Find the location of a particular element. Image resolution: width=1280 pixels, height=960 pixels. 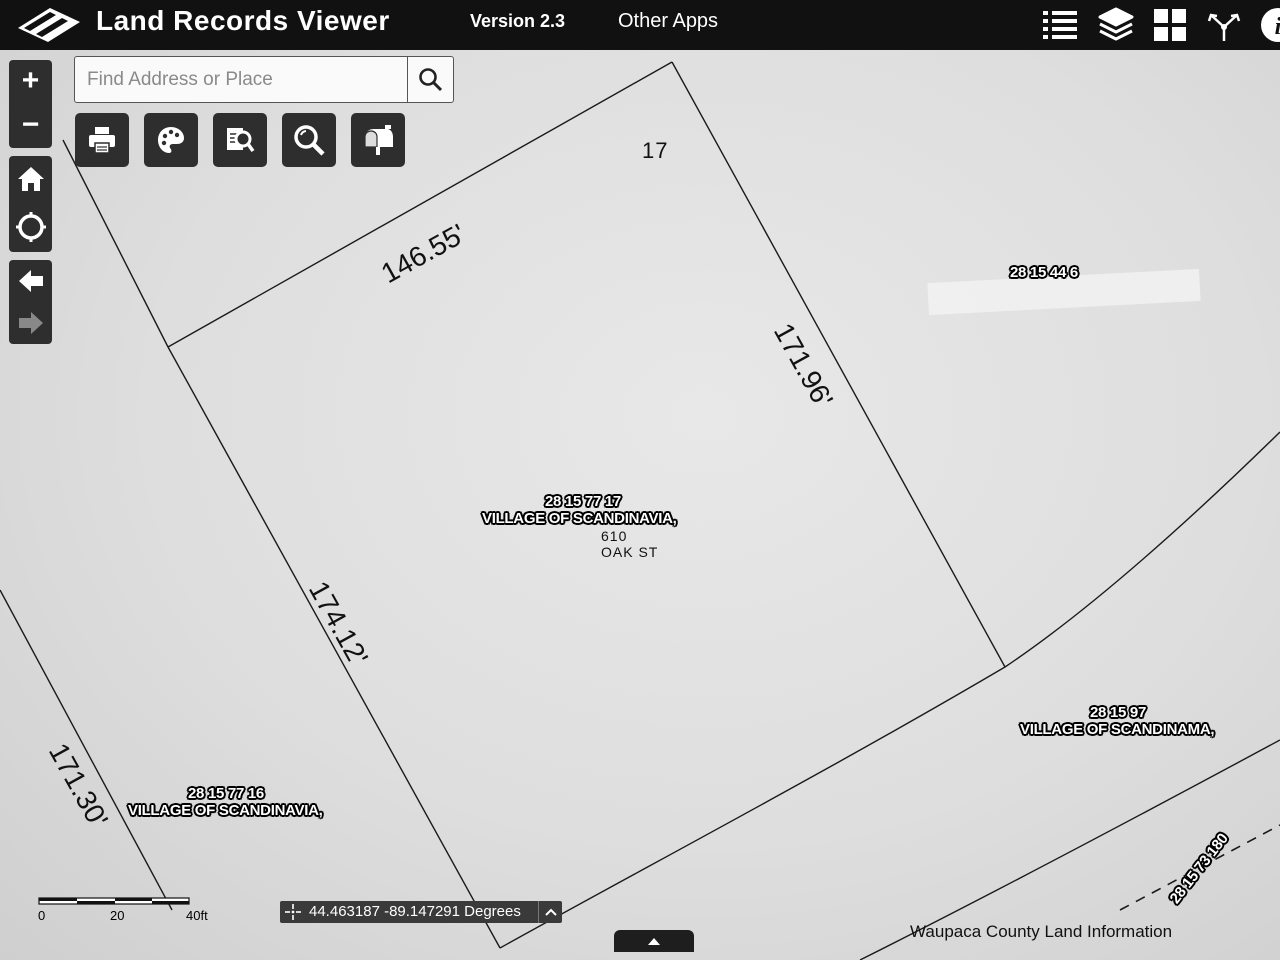

history-controls is located at coordinates (30, 302).